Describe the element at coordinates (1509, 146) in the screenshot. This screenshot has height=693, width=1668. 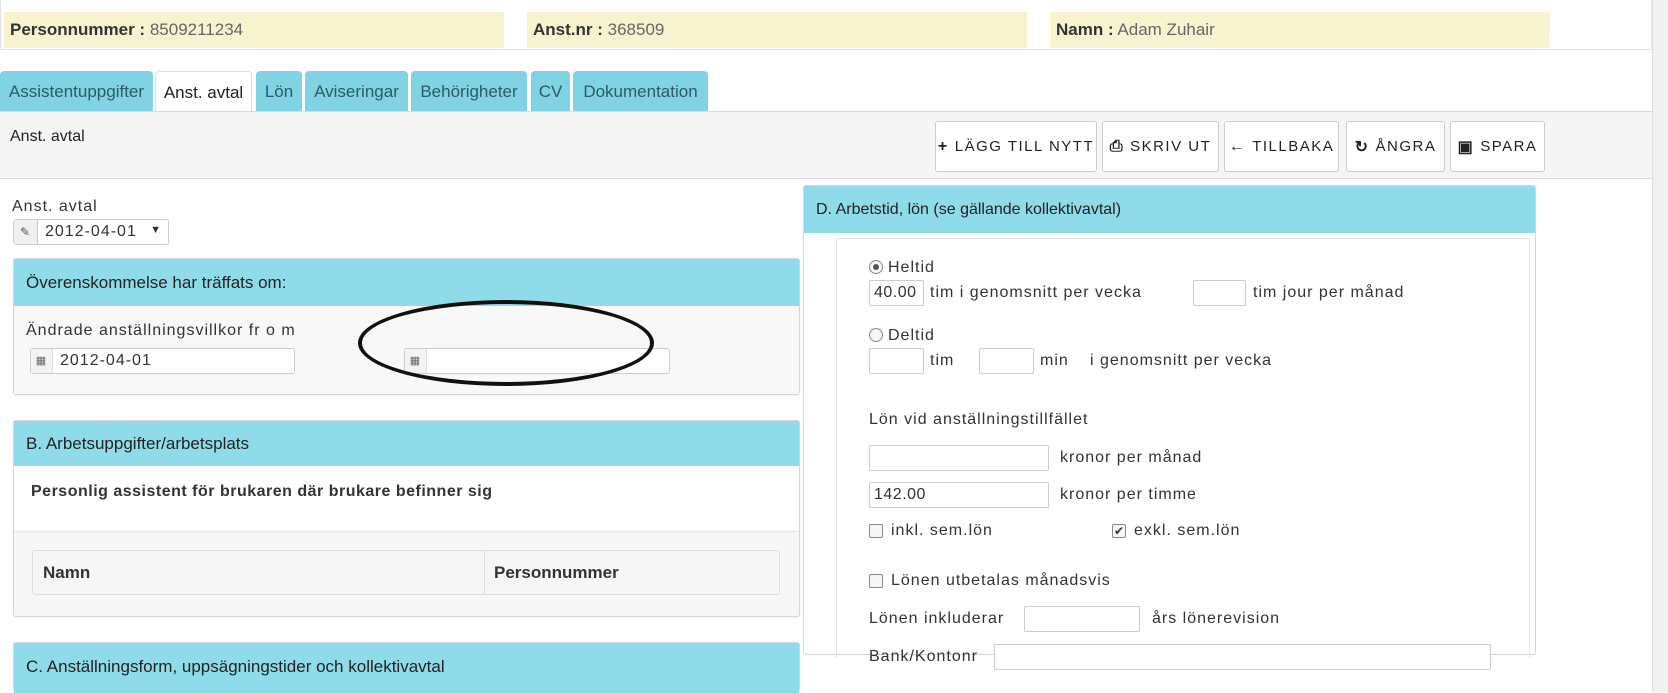
I see `save-label: SPARA` at that location.